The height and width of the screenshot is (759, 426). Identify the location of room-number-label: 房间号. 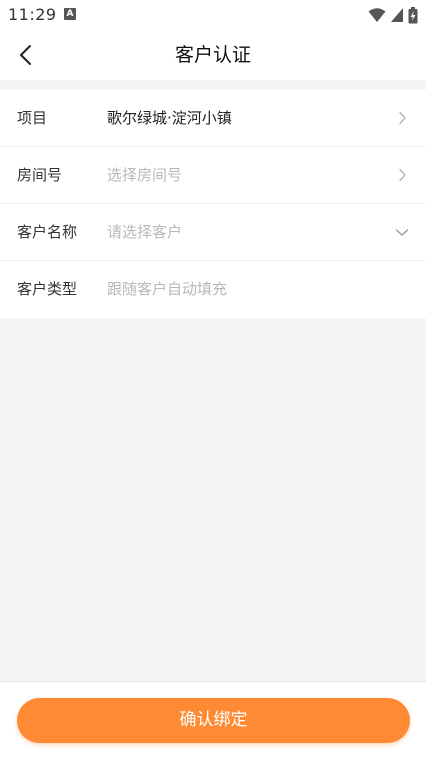
(40, 175).